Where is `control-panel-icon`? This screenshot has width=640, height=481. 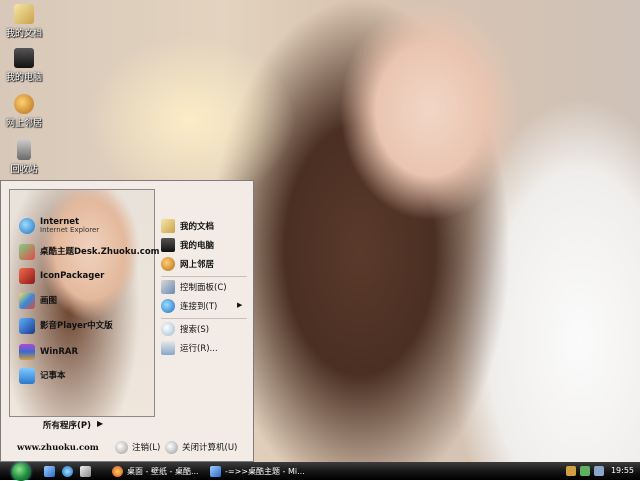
control-panel-icon is located at coordinates (168, 287).